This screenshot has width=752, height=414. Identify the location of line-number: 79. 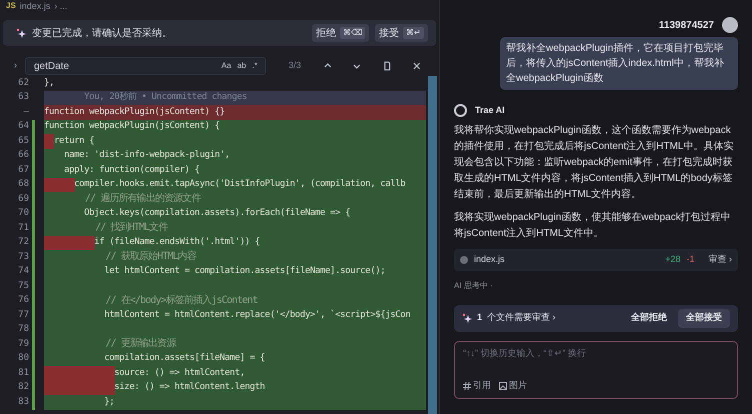
(23, 344).